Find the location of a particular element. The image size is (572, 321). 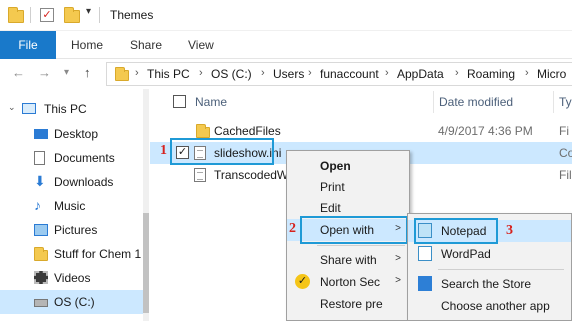

chevron-down-icon: ⌄ is located at coordinates (12, 107).